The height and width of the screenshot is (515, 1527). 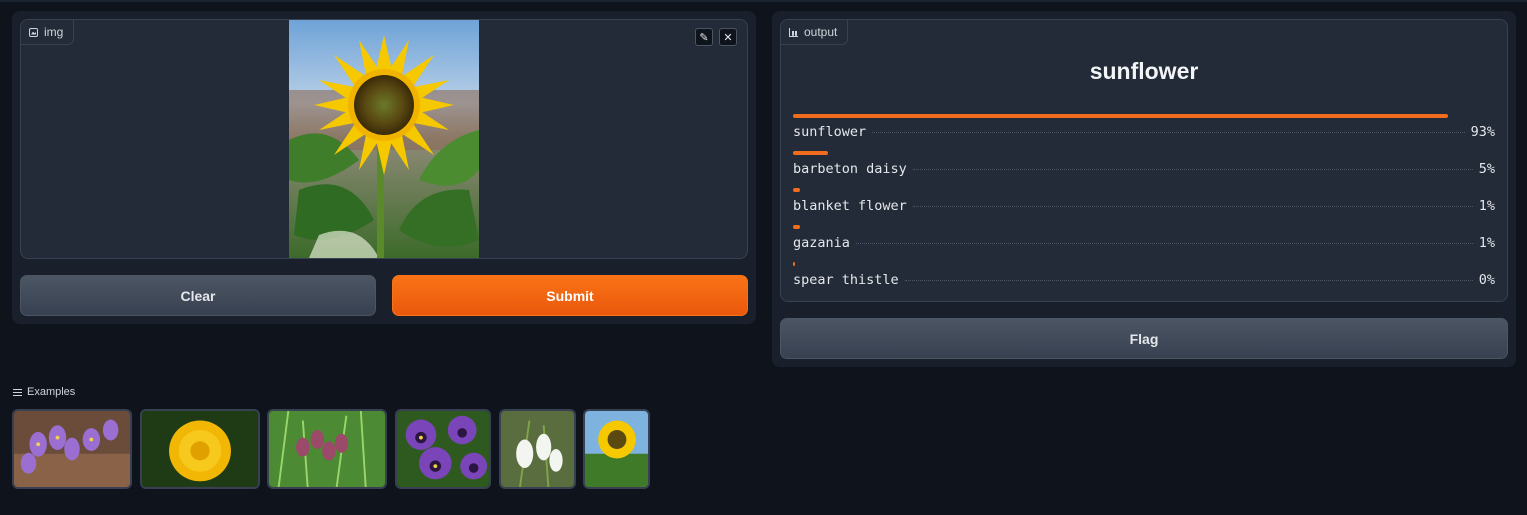 I want to click on confidence-text: barbeton daisy 5%, so click(x=1144, y=169).